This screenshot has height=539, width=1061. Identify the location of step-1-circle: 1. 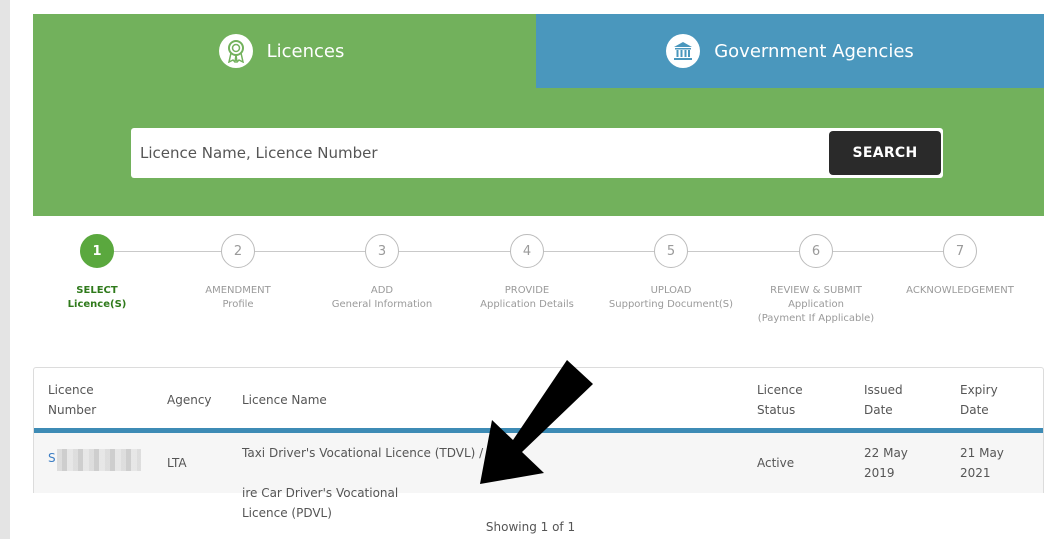
(97, 251).